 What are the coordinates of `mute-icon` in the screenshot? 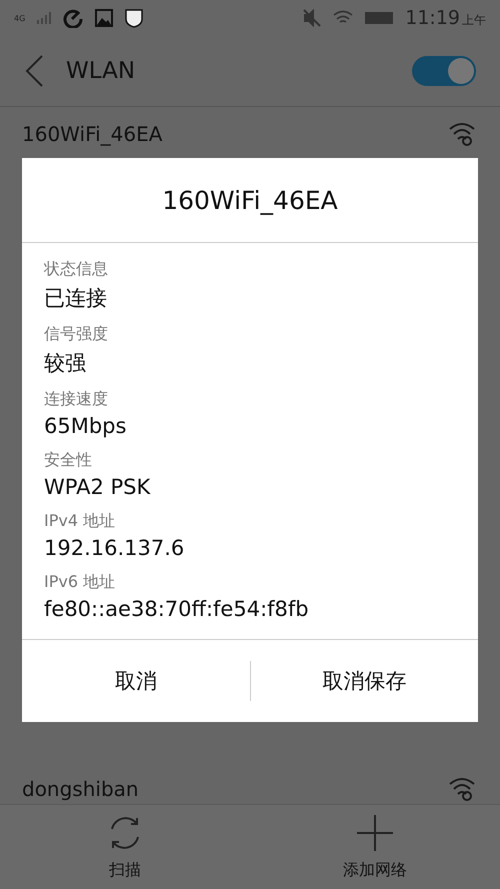 It's located at (312, 18).